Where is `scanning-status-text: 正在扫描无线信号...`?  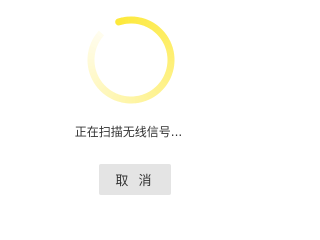 scanning-status-text: 正在扫描无线信号... is located at coordinates (128, 132).